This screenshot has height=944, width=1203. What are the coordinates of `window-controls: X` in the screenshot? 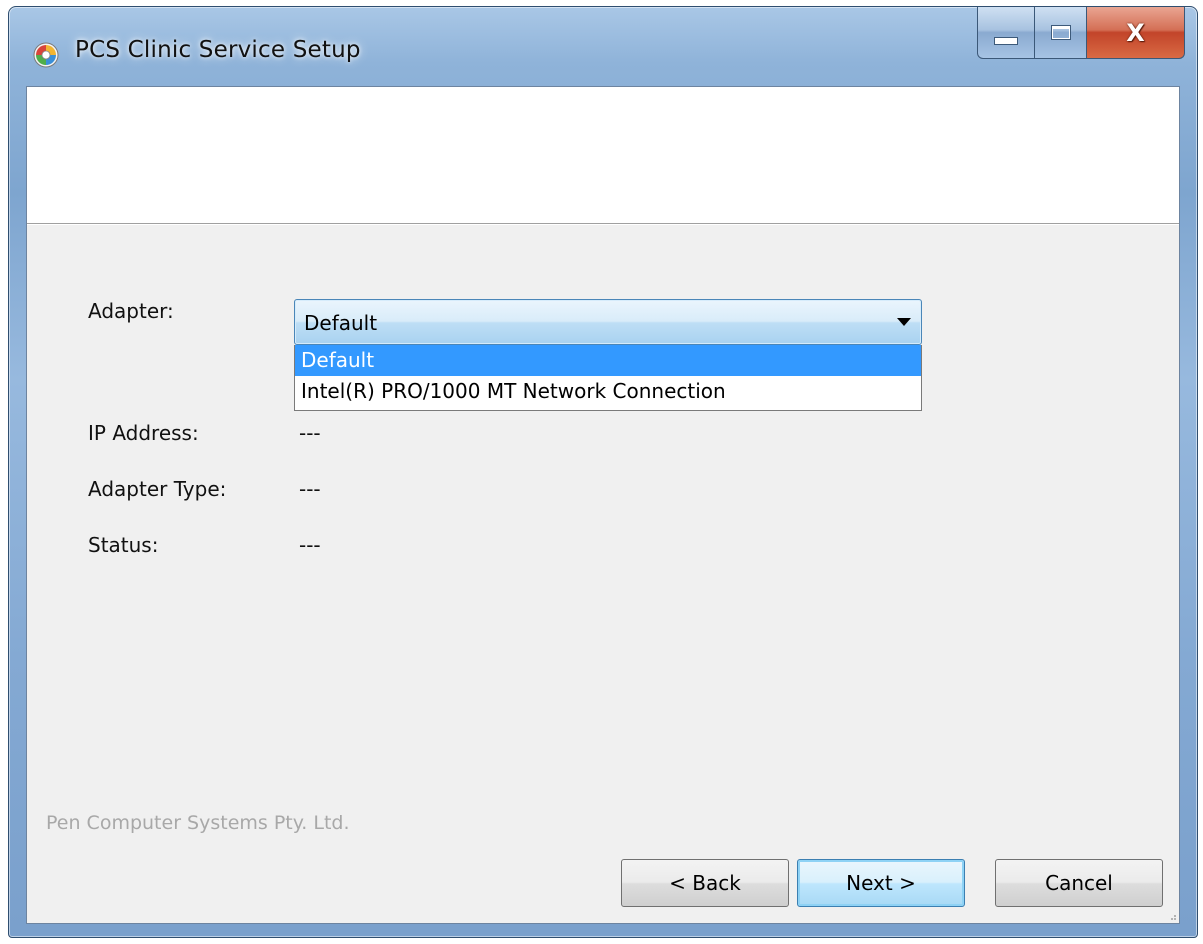 It's located at (1081, 35).